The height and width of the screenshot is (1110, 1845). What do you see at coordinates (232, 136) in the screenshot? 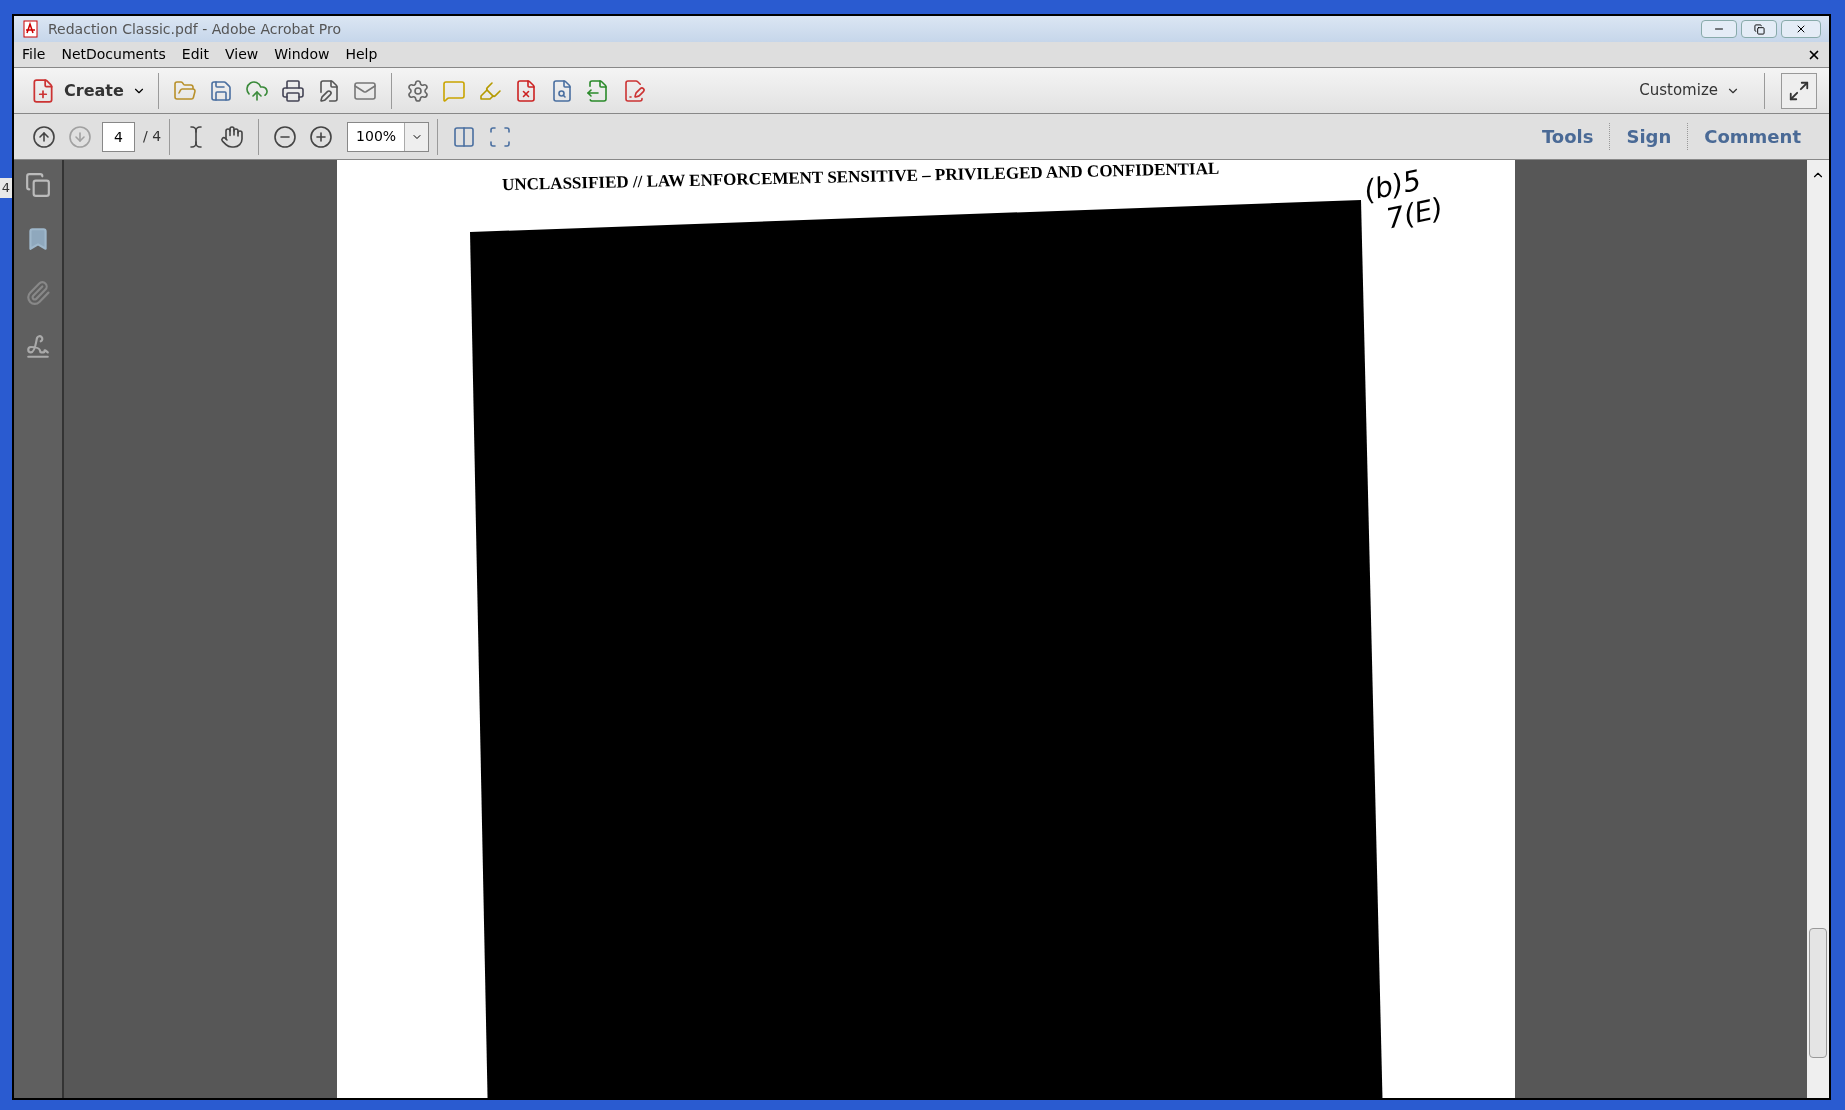
I see `hand-tool-icon` at bounding box center [232, 136].